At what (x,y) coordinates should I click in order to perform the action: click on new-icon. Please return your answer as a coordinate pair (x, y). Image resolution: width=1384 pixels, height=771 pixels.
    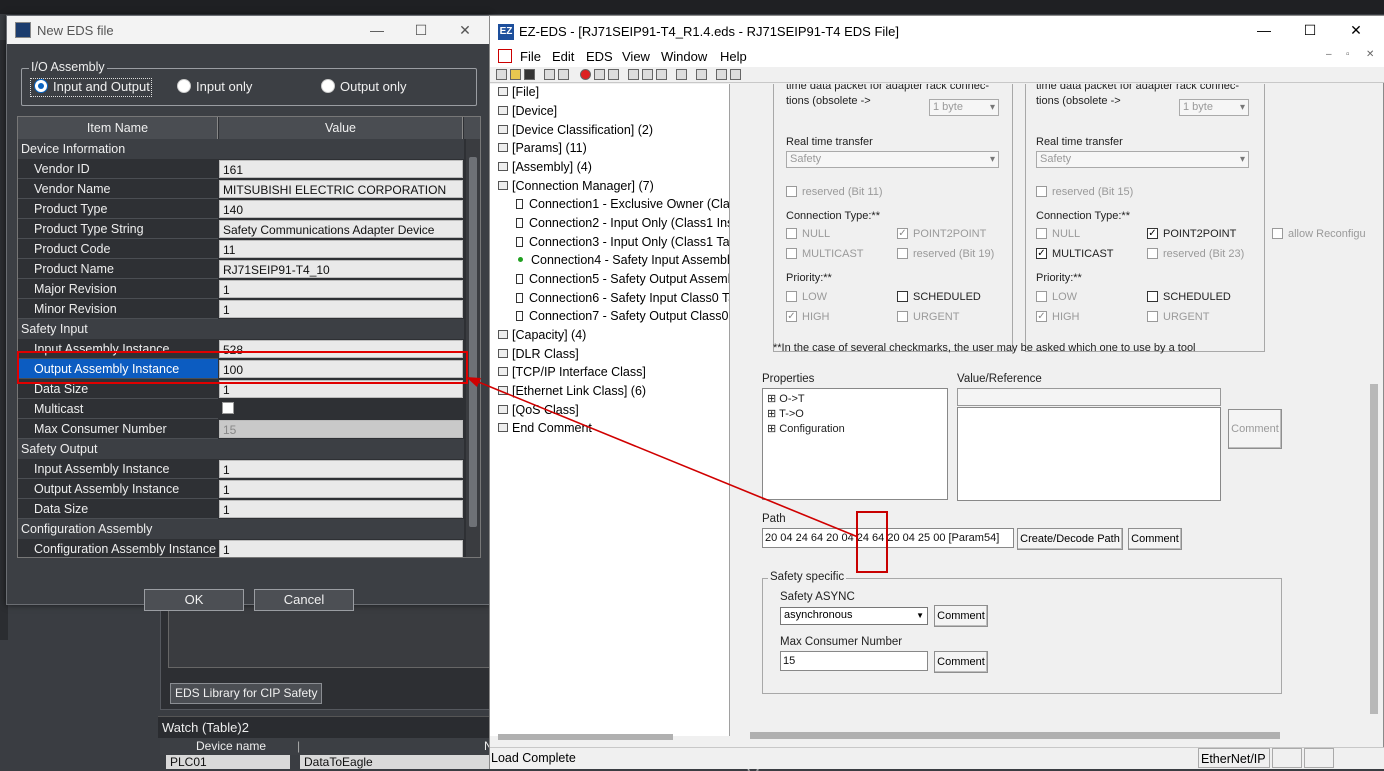
    Looking at the image, I should click on (501, 74).